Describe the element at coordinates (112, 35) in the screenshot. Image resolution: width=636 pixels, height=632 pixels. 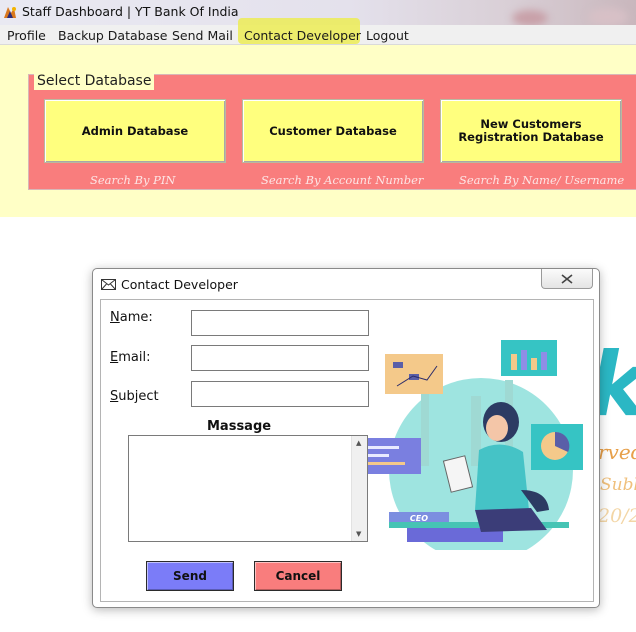
I see `menu-item-backup-database: Backup Database` at that location.